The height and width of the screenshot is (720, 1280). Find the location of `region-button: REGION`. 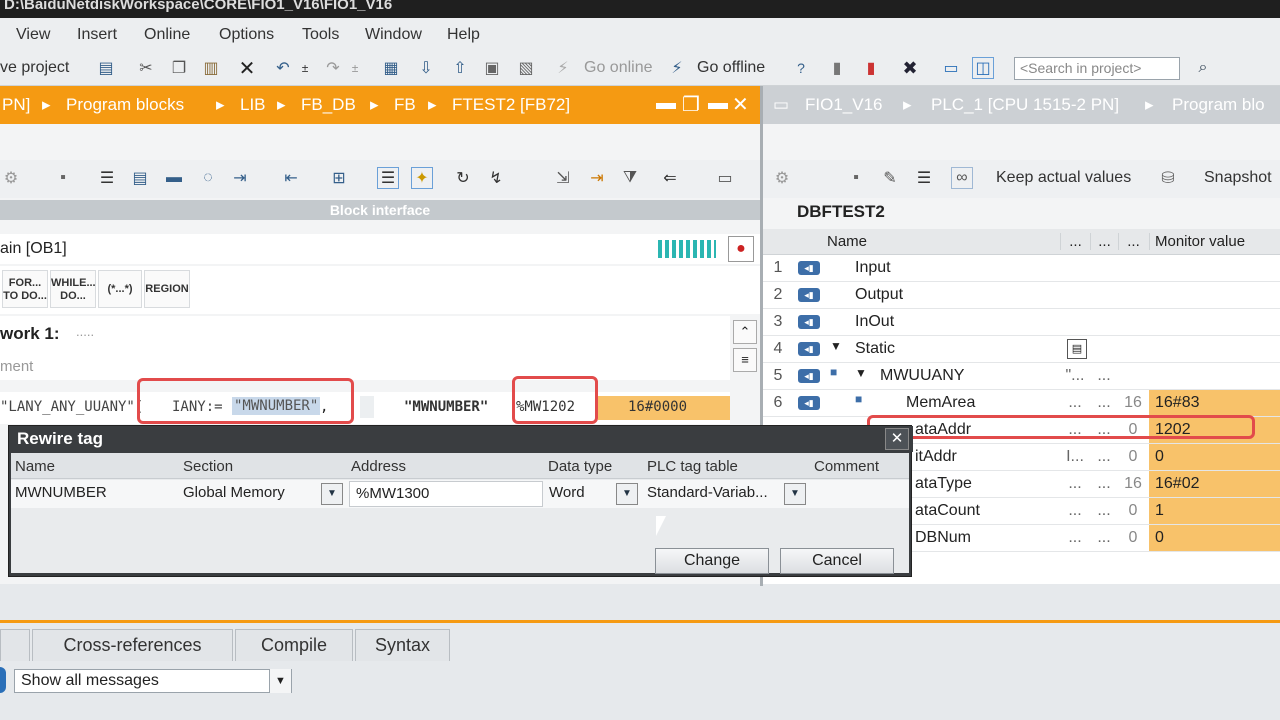

region-button: REGION is located at coordinates (167, 289).